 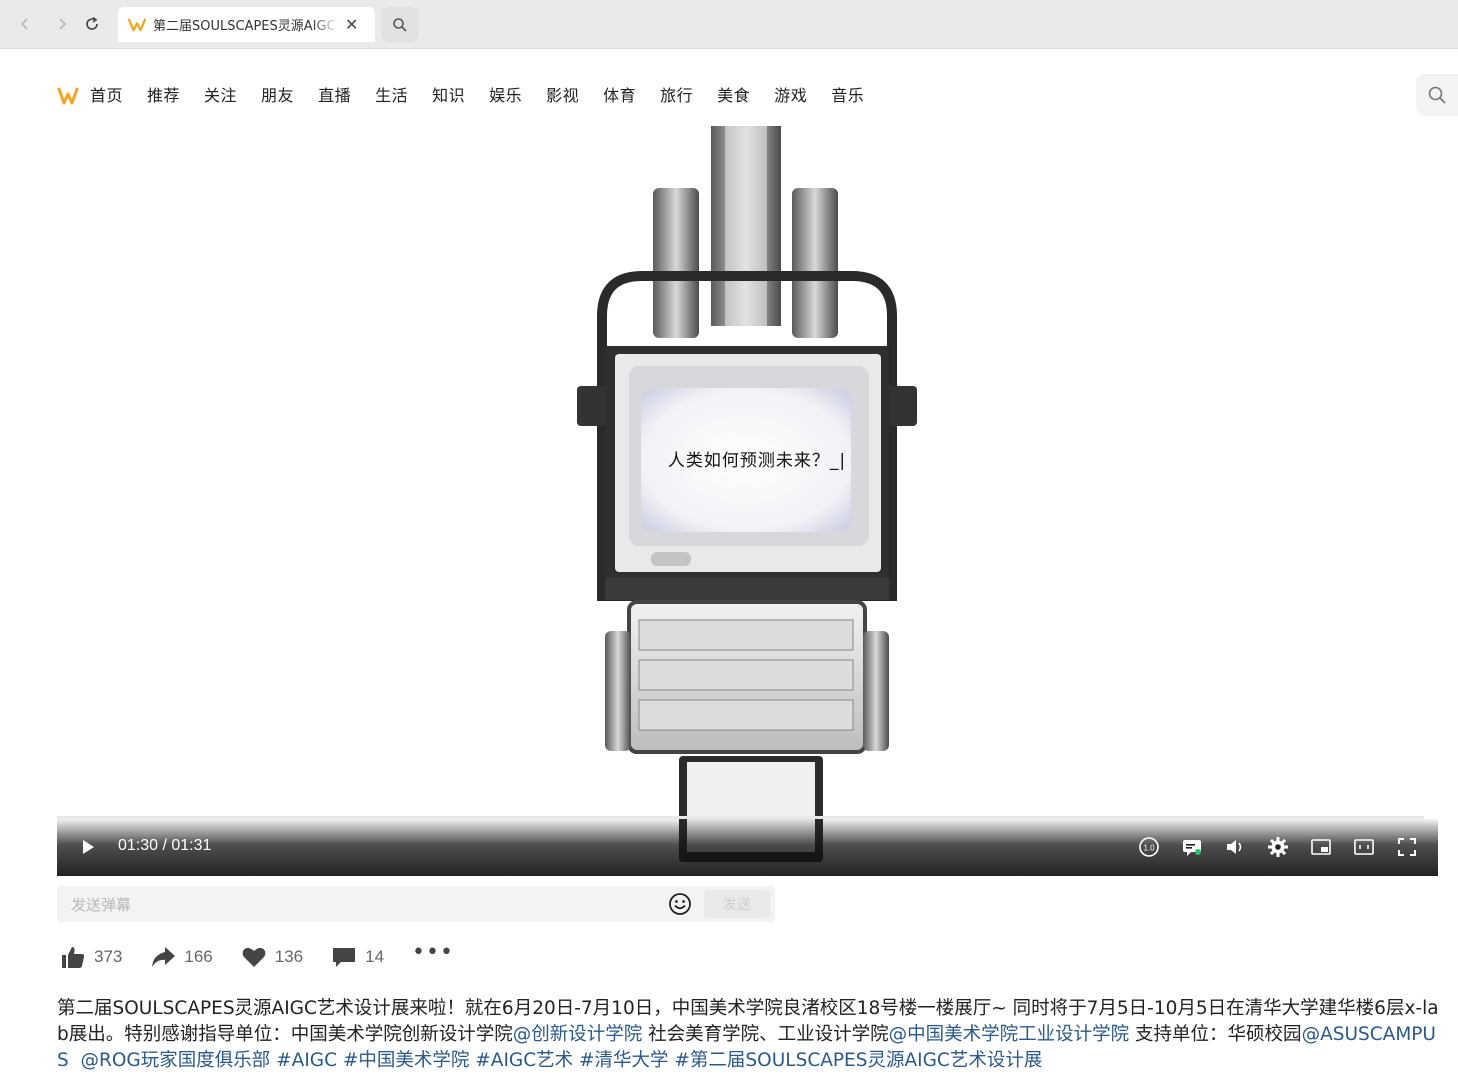 What do you see at coordinates (747, 847) in the screenshot?
I see `video-controls: 01:30 / 01:31 1.0` at bounding box center [747, 847].